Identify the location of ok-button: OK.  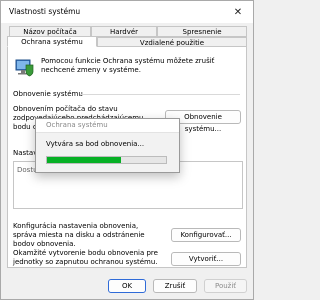
(127, 286).